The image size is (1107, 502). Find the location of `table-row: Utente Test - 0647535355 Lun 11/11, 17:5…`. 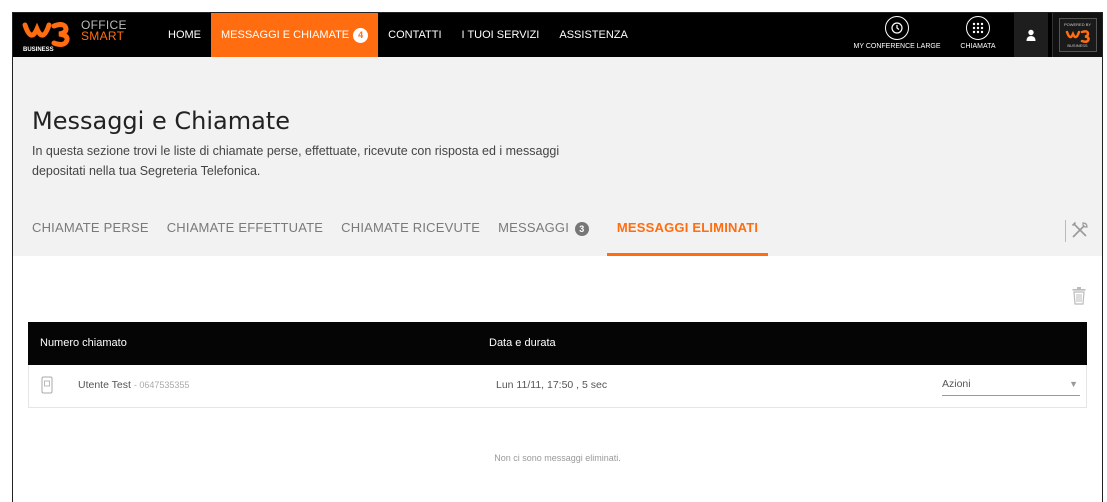

table-row: Utente Test - 0647535355 Lun 11/11, 17:5… is located at coordinates (557, 386).